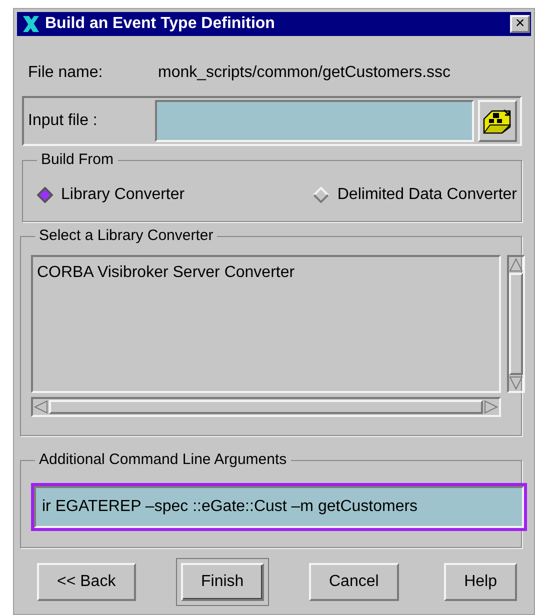 The height and width of the screenshot is (615, 535). Describe the element at coordinates (266, 273) in the screenshot. I see `list-item: CORBA Visibroker Server Converter` at that location.